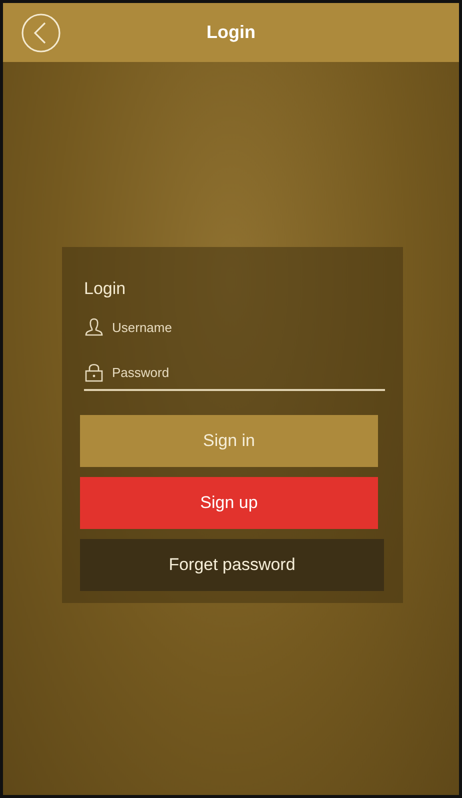  I want to click on username-field: Username, so click(232, 327).